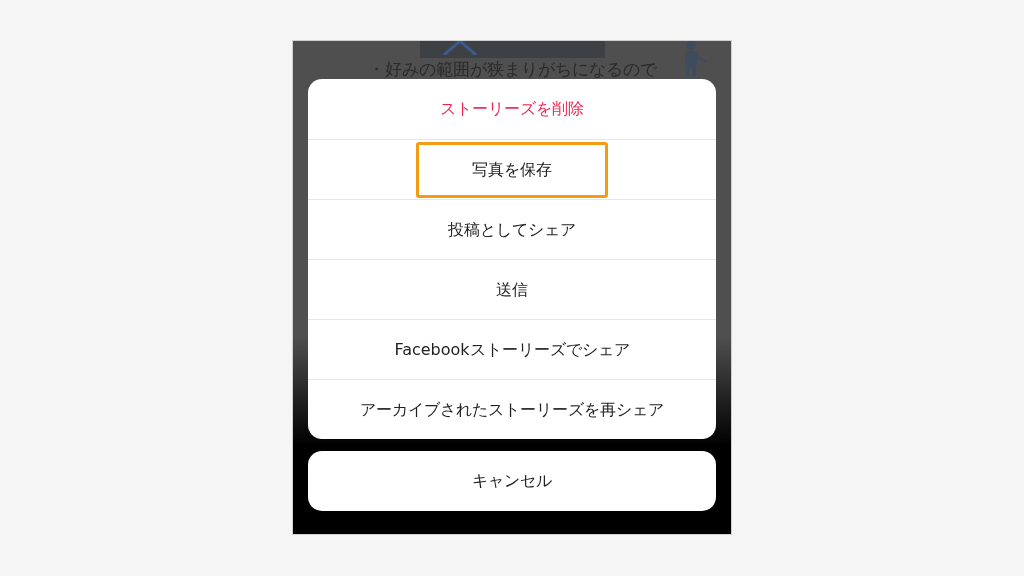 Image resolution: width=1024 pixels, height=576 pixels. Describe the element at coordinates (512, 409) in the screenshot. I see `menu-item: アーカイブされたストーリーズを再シェア` at that location.